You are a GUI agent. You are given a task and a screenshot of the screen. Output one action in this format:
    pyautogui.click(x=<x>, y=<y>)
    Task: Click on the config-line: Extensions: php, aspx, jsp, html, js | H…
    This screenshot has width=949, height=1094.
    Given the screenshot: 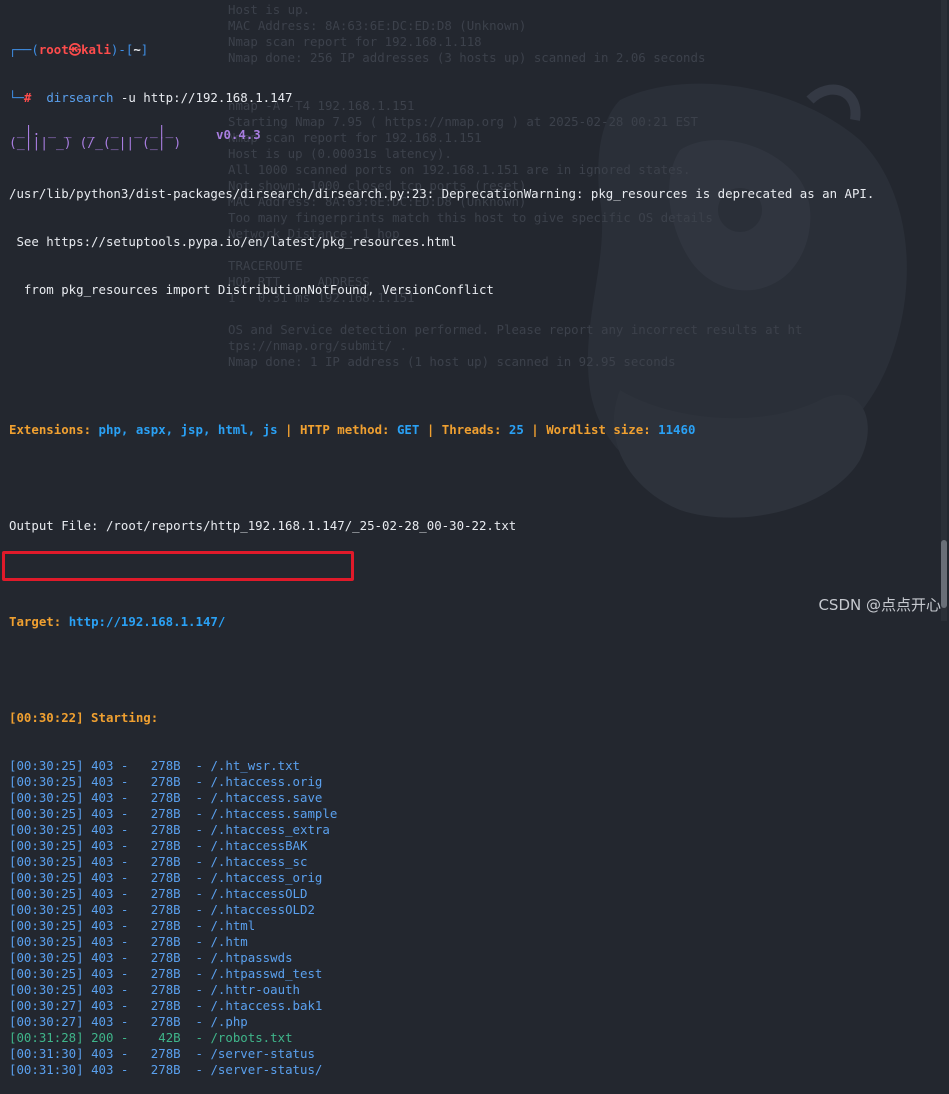 What is the action you would take?
    pyautogui.click(x=352, y=429)
    